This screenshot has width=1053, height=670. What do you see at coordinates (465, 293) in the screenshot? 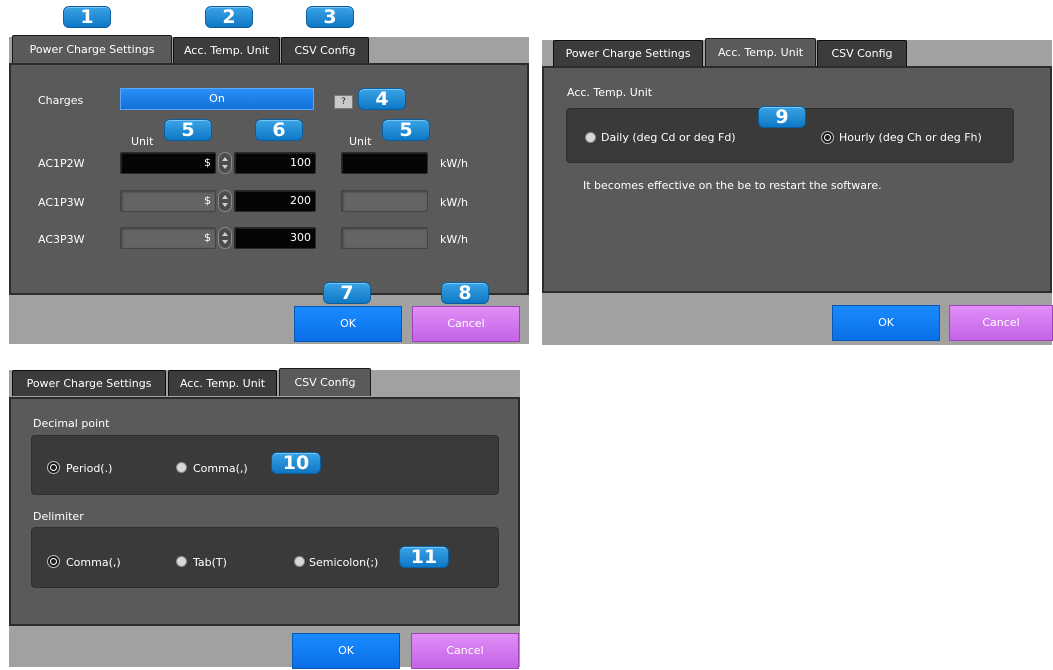
I see `callout-badge-8: 8` at bounding box center [465, 293].